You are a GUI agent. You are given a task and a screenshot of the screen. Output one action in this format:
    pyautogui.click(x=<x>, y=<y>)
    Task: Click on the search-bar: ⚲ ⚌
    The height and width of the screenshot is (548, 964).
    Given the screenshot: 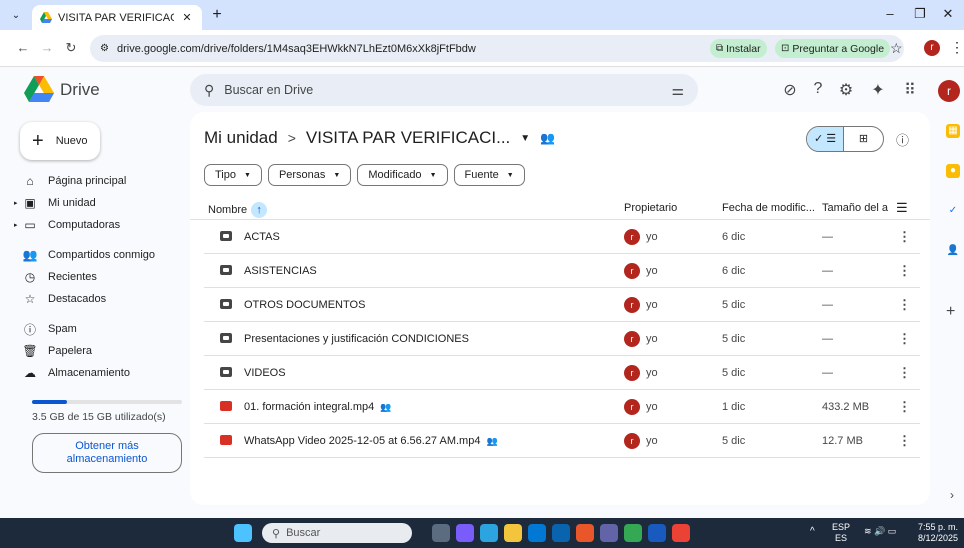 What is the action you would take?
    pyautogui.click(x=444, y=90)
    